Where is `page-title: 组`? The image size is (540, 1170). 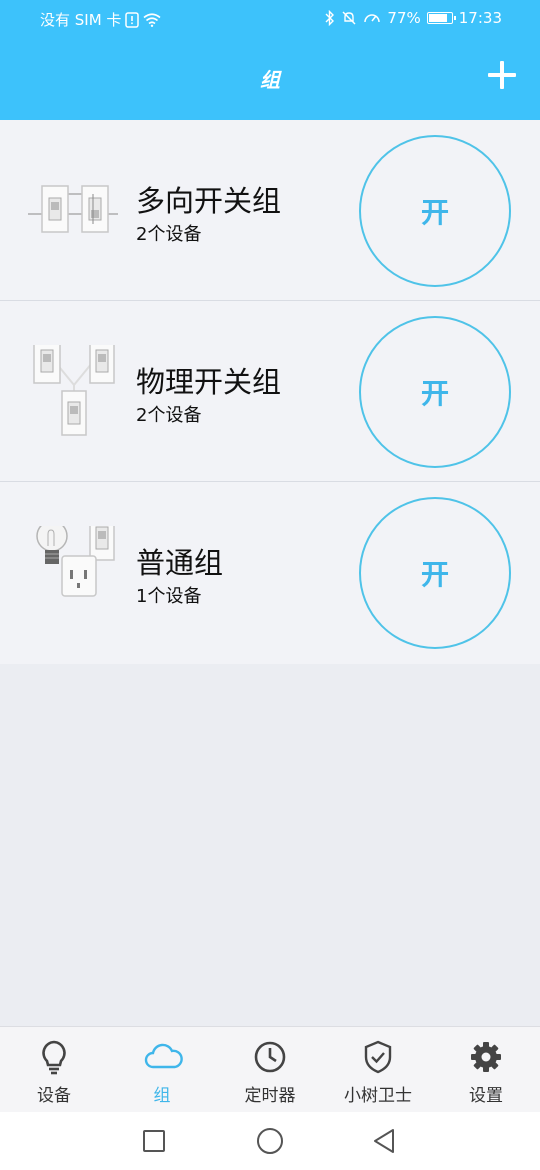
page-title: 组 is located at coordinates (270, 80).